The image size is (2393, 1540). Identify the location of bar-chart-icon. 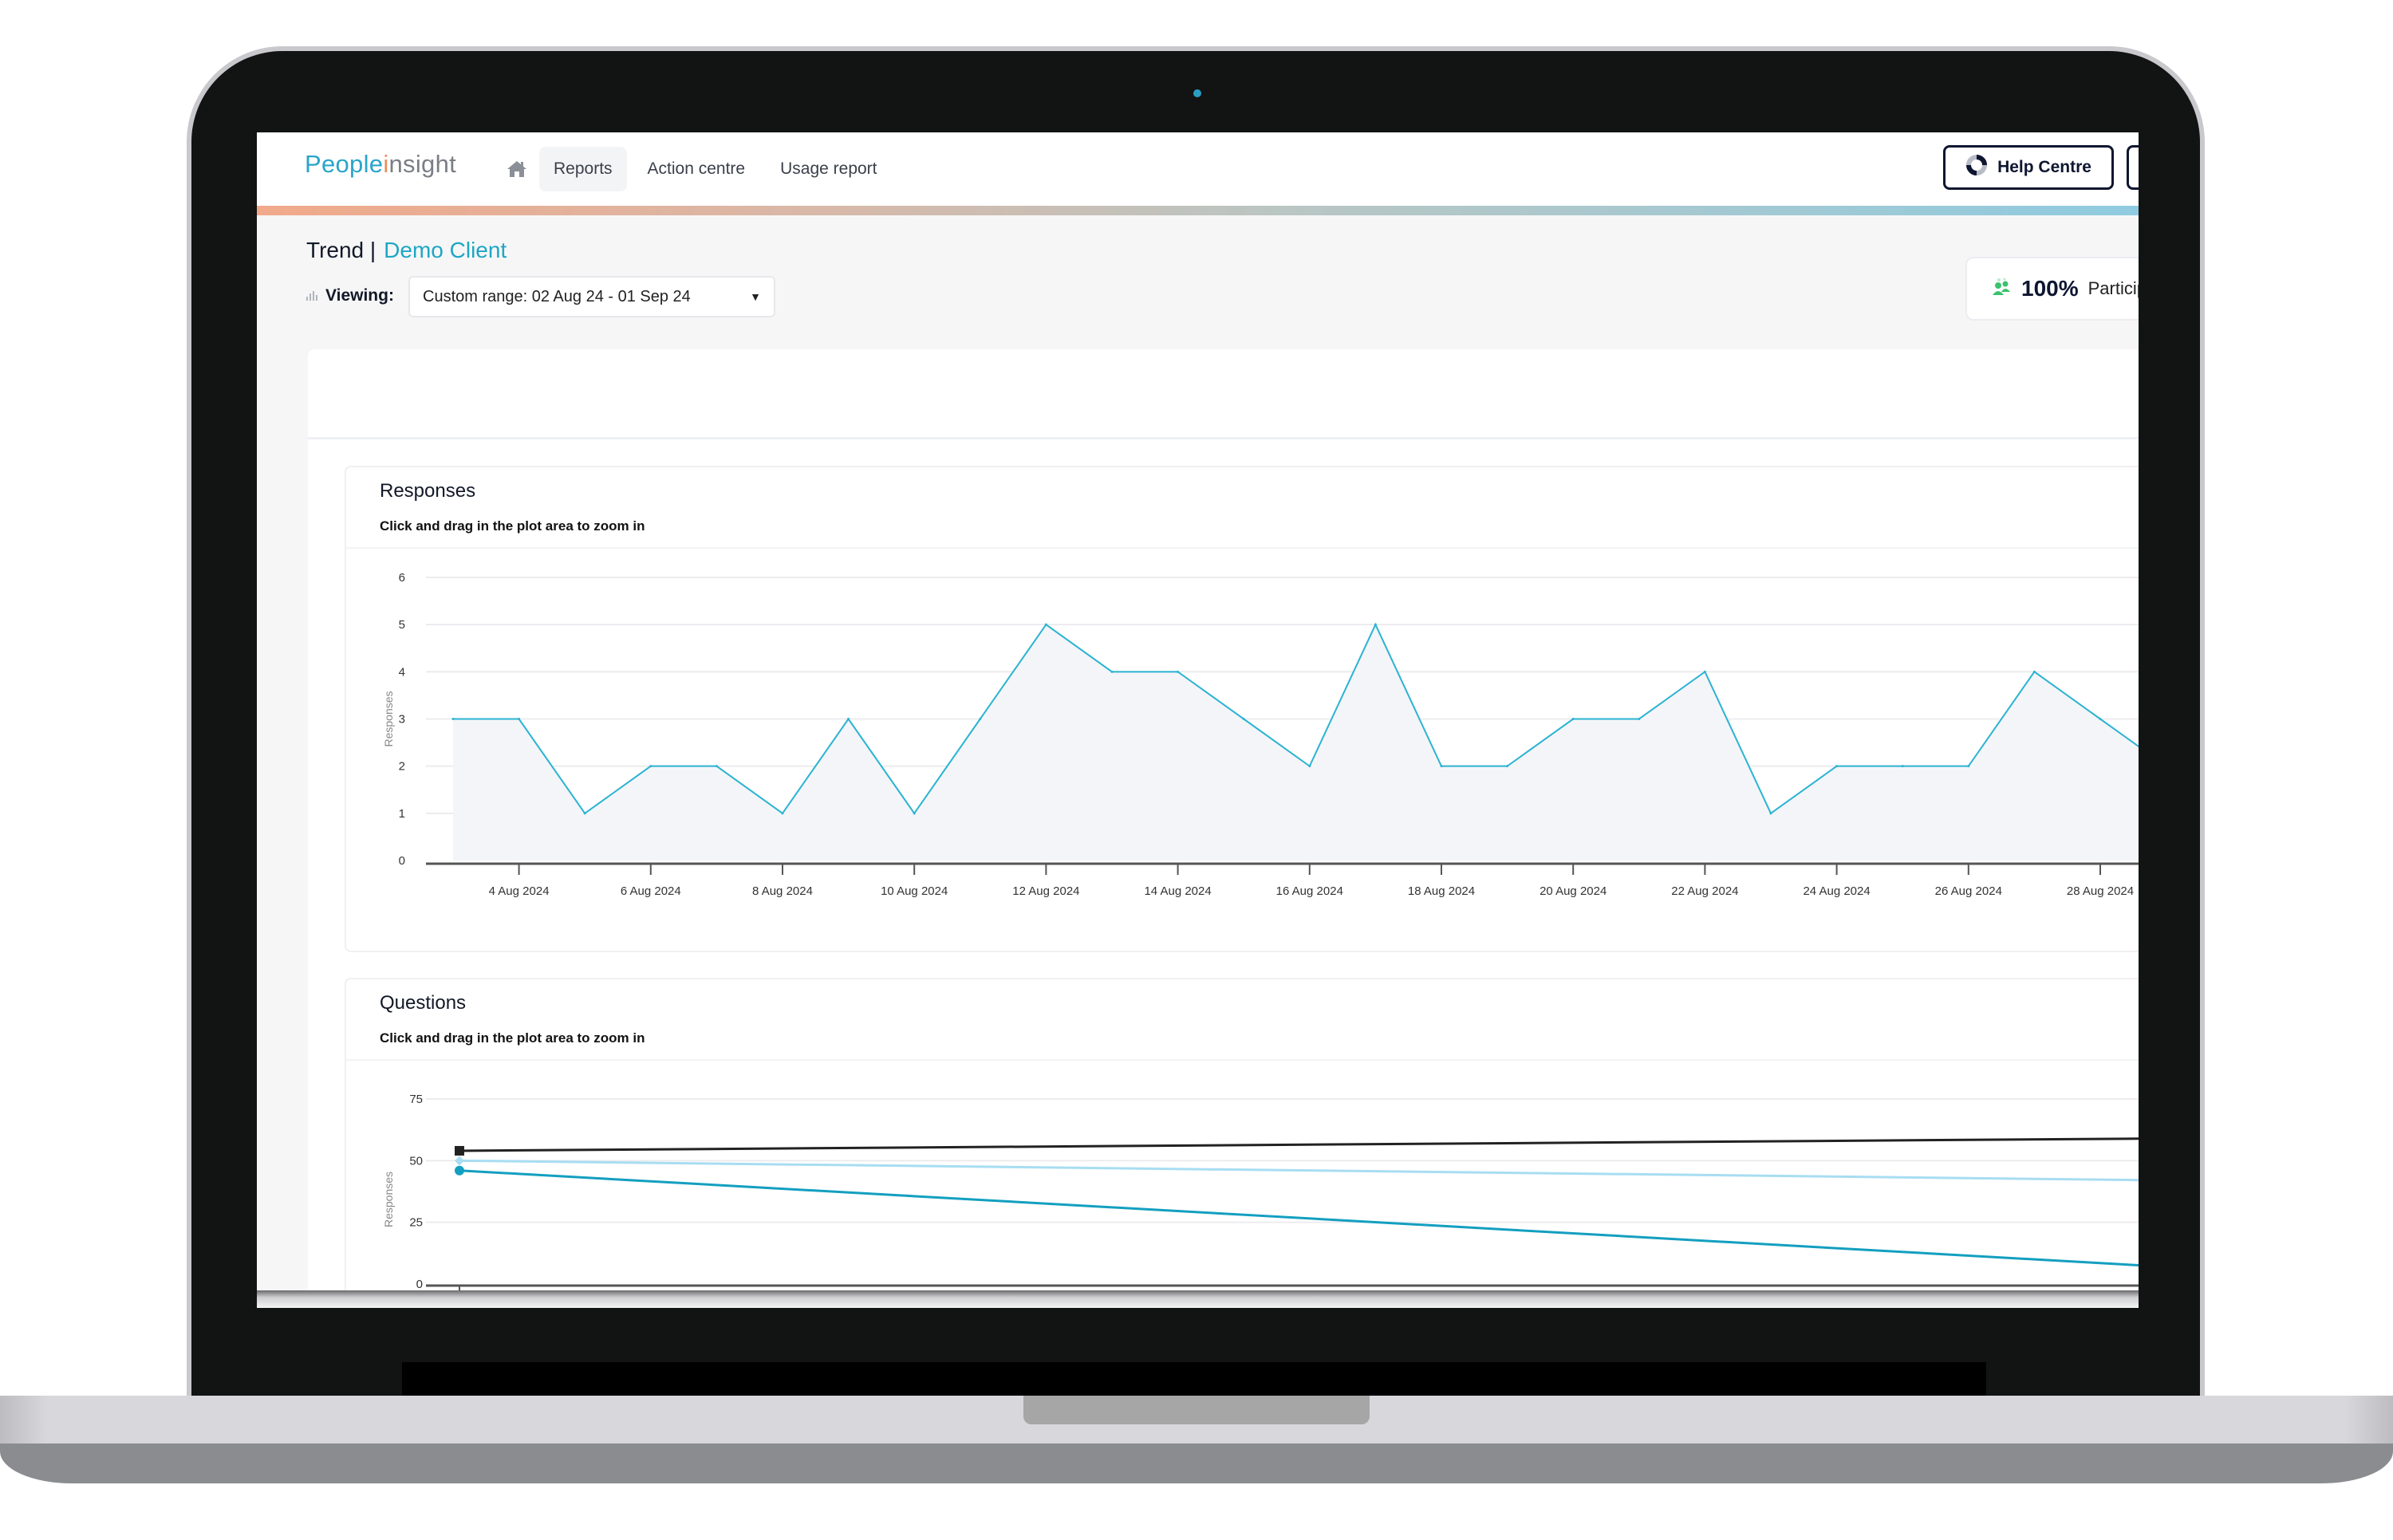
(311, 295).